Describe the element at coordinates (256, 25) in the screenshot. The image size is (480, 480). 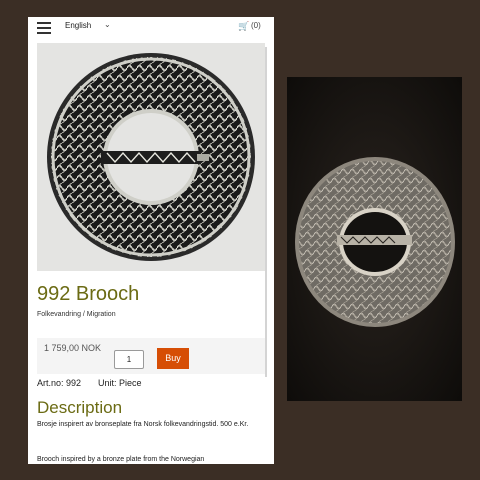
I see `cart-count: (0)` at that location.